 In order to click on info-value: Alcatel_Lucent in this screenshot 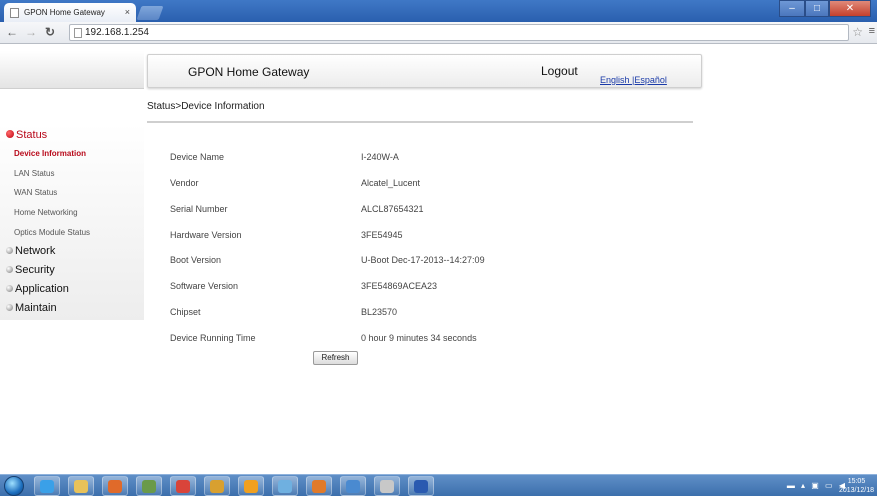, I will do `click(391, 183)`.